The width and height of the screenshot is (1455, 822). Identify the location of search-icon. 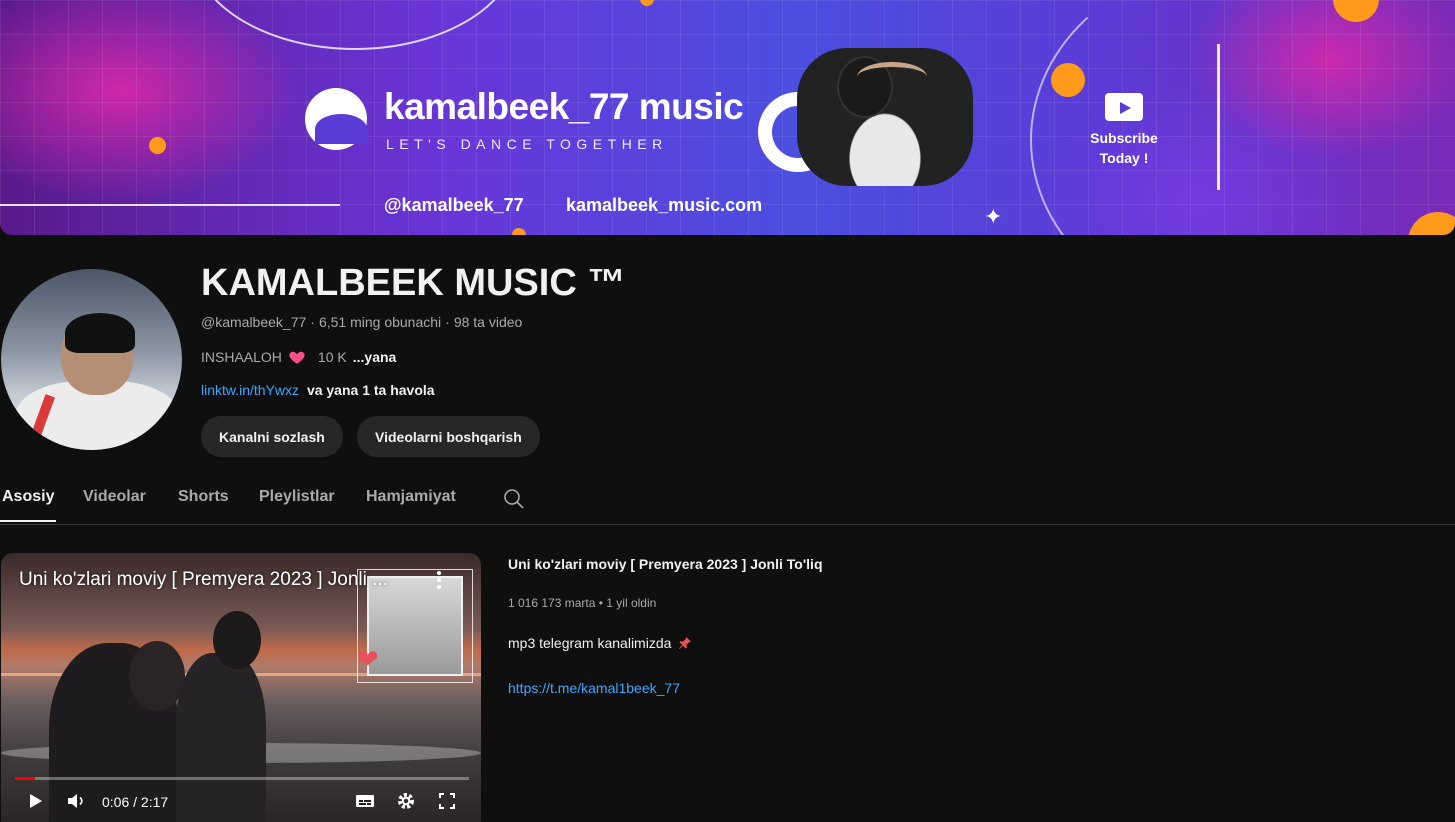
(514, 499).